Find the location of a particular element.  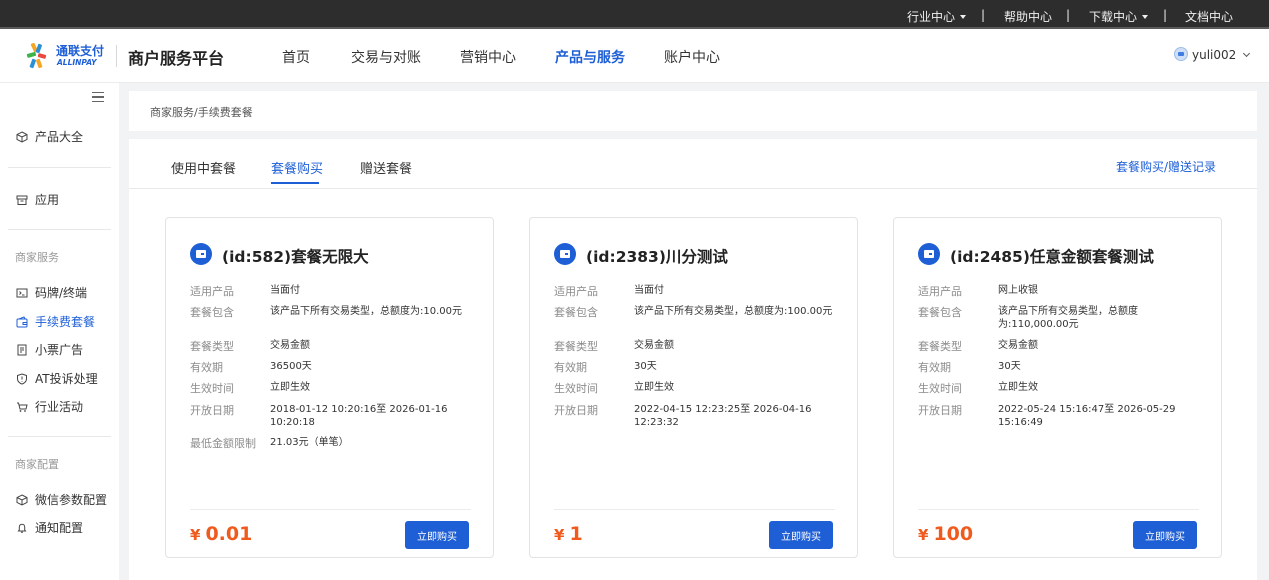

sidebar-item-industry-events: 行业活动 is located at coordinates (49, 406).